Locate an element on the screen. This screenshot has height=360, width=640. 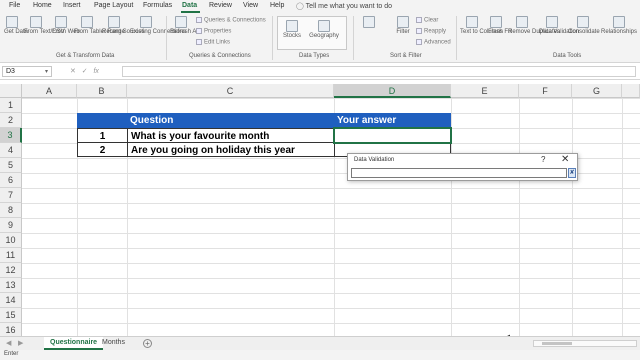
row-header-6: 6 is located at coordinates (11, 180).